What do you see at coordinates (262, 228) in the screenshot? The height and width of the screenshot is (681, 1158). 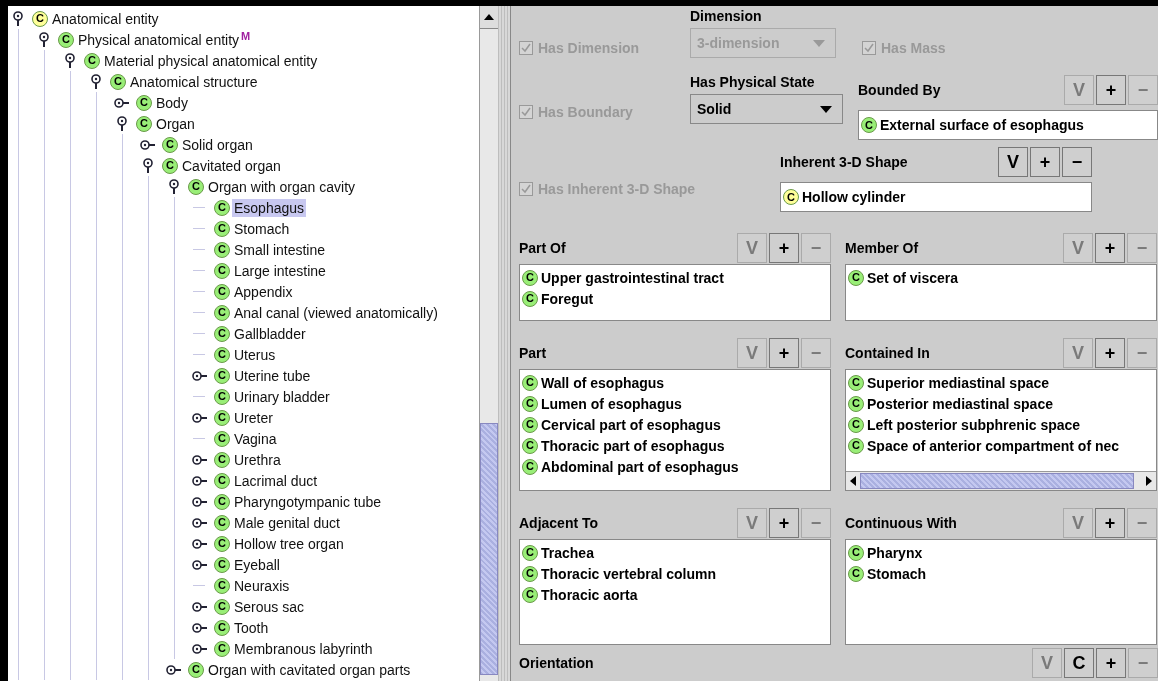 I see `tree-item: Stomach` at bounding box center [262, 228].